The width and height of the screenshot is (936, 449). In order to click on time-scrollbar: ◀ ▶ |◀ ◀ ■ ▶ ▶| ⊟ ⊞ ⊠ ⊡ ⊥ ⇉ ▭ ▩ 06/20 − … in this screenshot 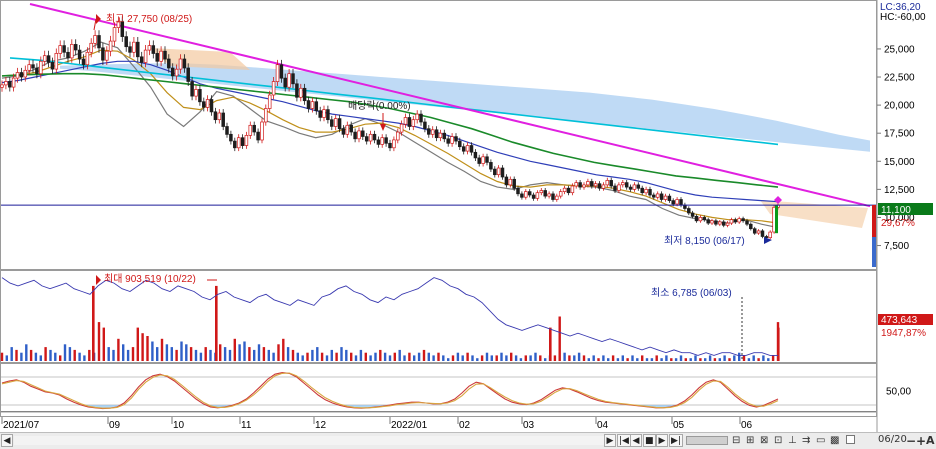, I will do `click(468, 440)`.